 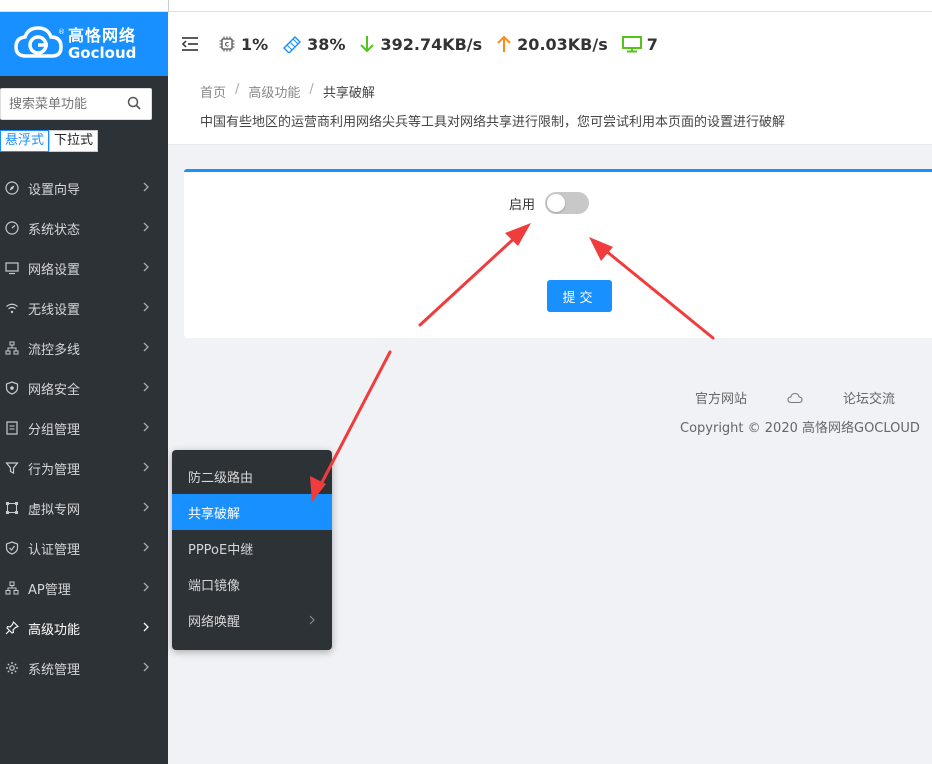 What do you see at coordinates (12, 348) in the screenshot?
I see `network-tree-icon` at bounding box center [12, 348].